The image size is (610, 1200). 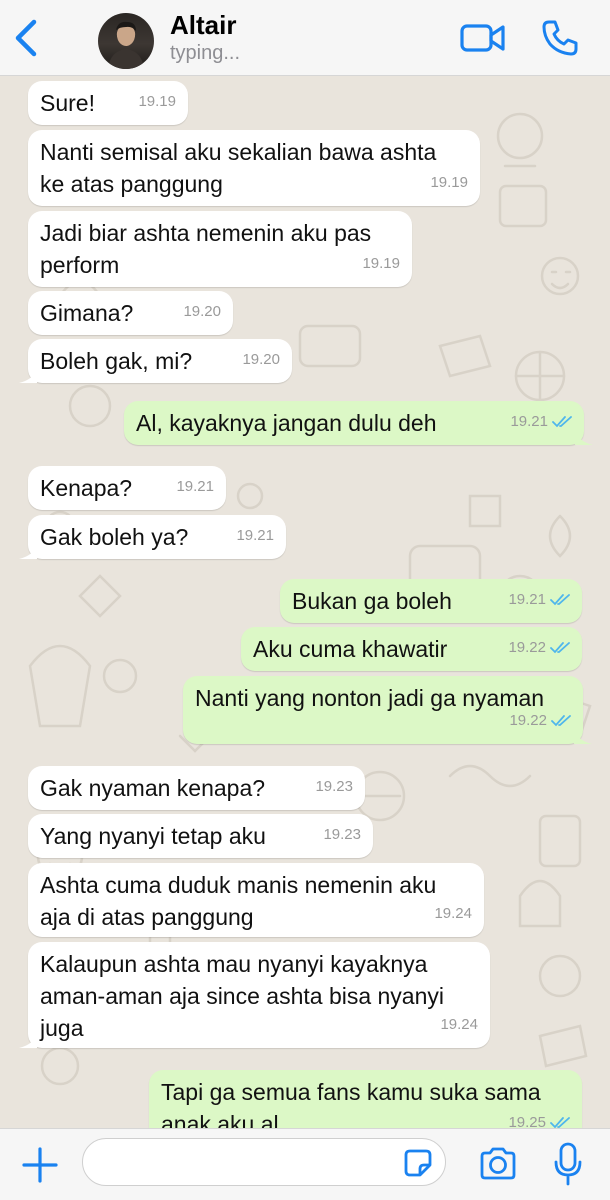 What do you see at coordinates (568, 1164) in the screenshot?
I see `microphone-icon` at bounding box center [568, 1164].